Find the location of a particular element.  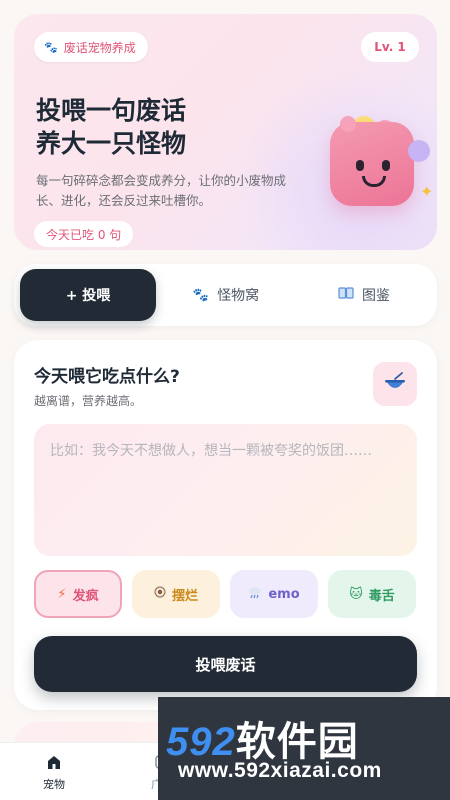

mood-sharp-tongue-button: 🐱 毒舌 is located at coordinates (372, 594).